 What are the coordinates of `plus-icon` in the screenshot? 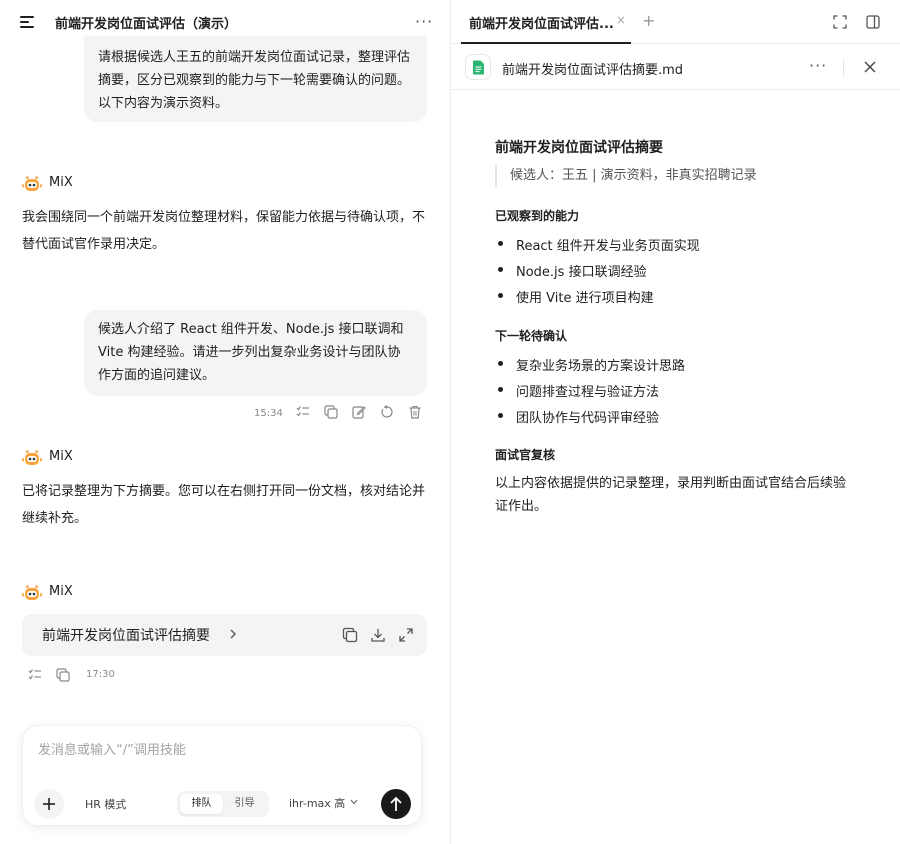 It's located at (49, 804).